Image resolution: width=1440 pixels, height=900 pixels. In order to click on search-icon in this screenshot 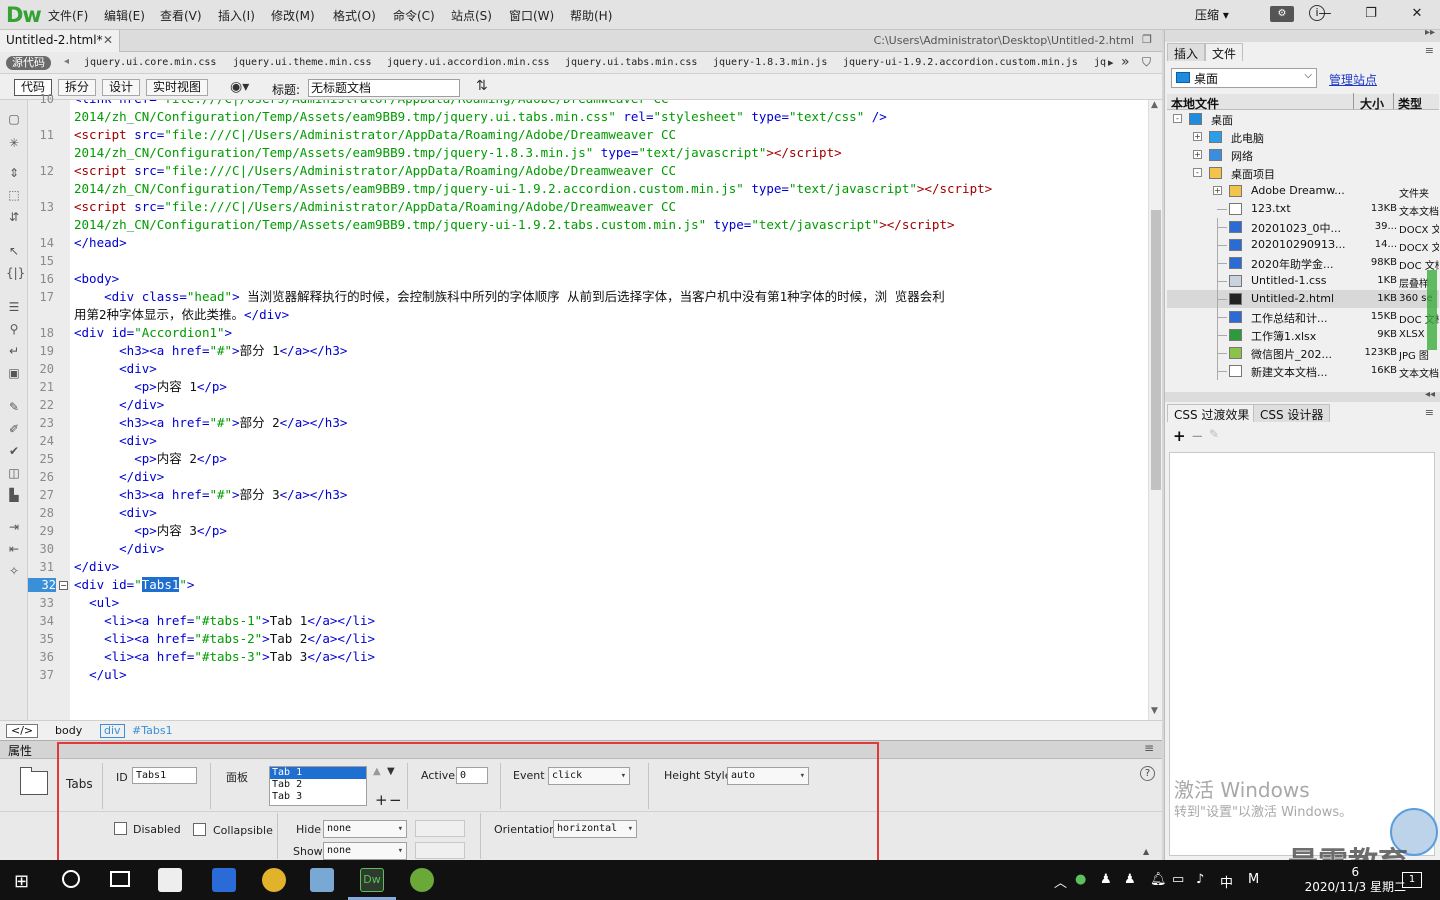, I will do `click(71, 879)`.